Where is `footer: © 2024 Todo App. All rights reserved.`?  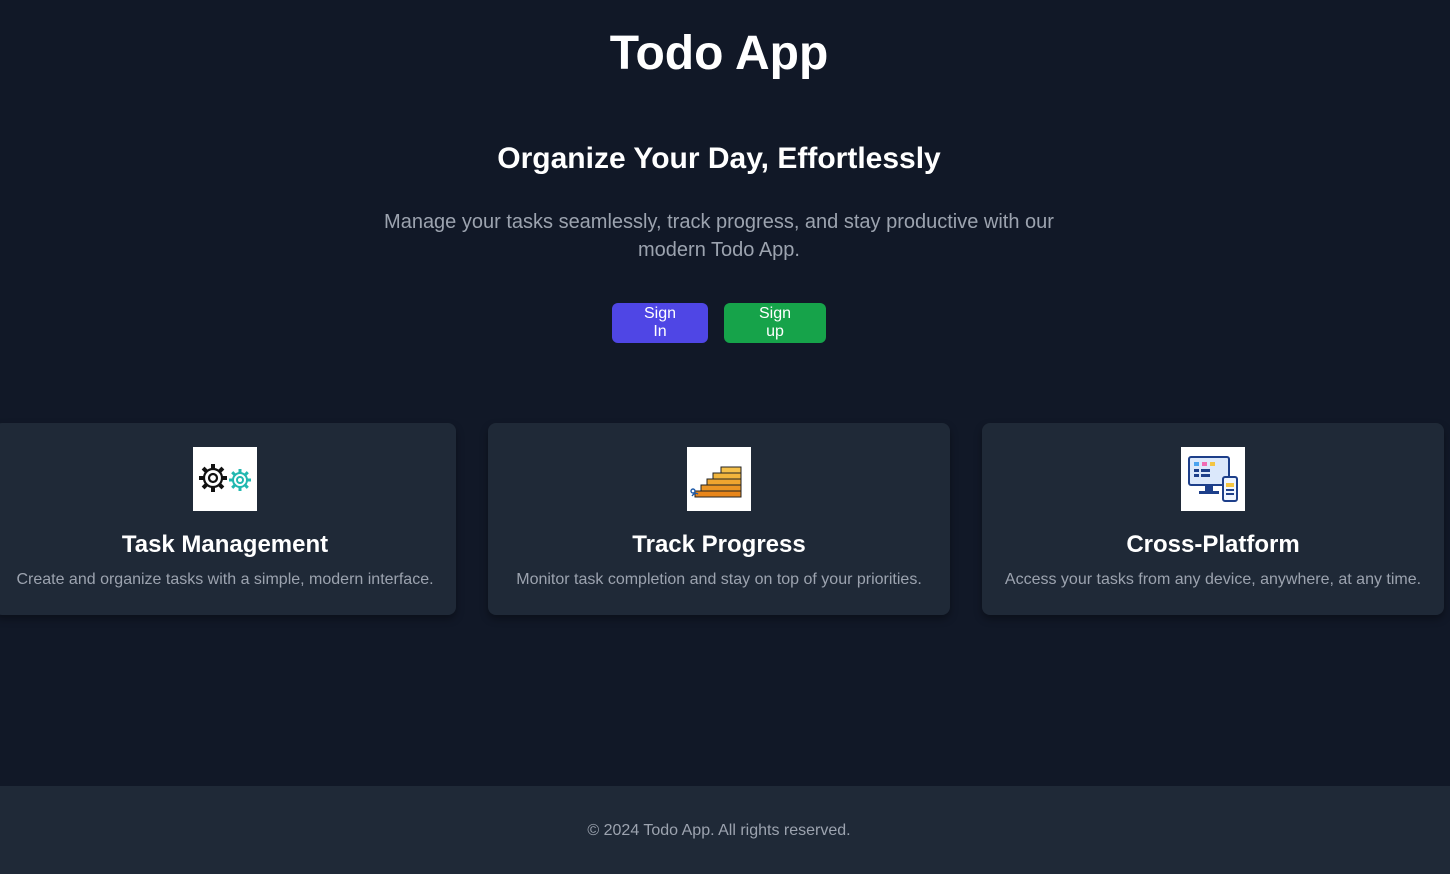 footer: © 2024 Todo App. All rights reserved. is located at coordinates (725, 830).